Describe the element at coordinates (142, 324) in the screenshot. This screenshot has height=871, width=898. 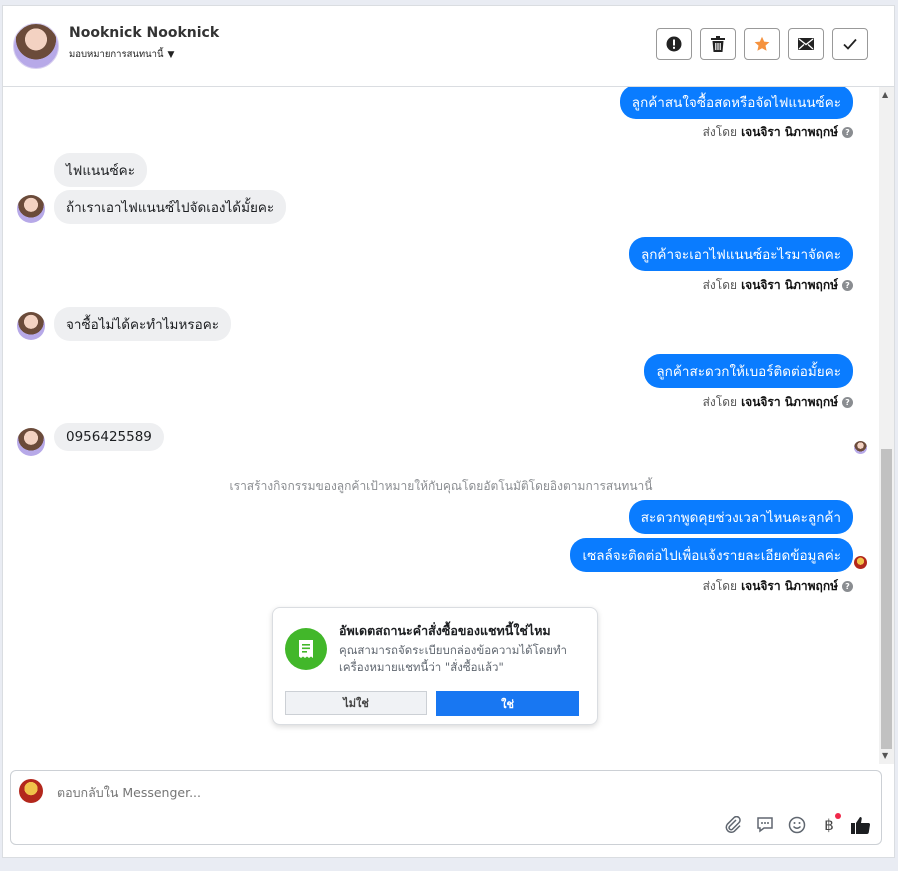
I see `incoming-message: จาซื้อไม่ได้คะทำไมหรอคะ` at that location.